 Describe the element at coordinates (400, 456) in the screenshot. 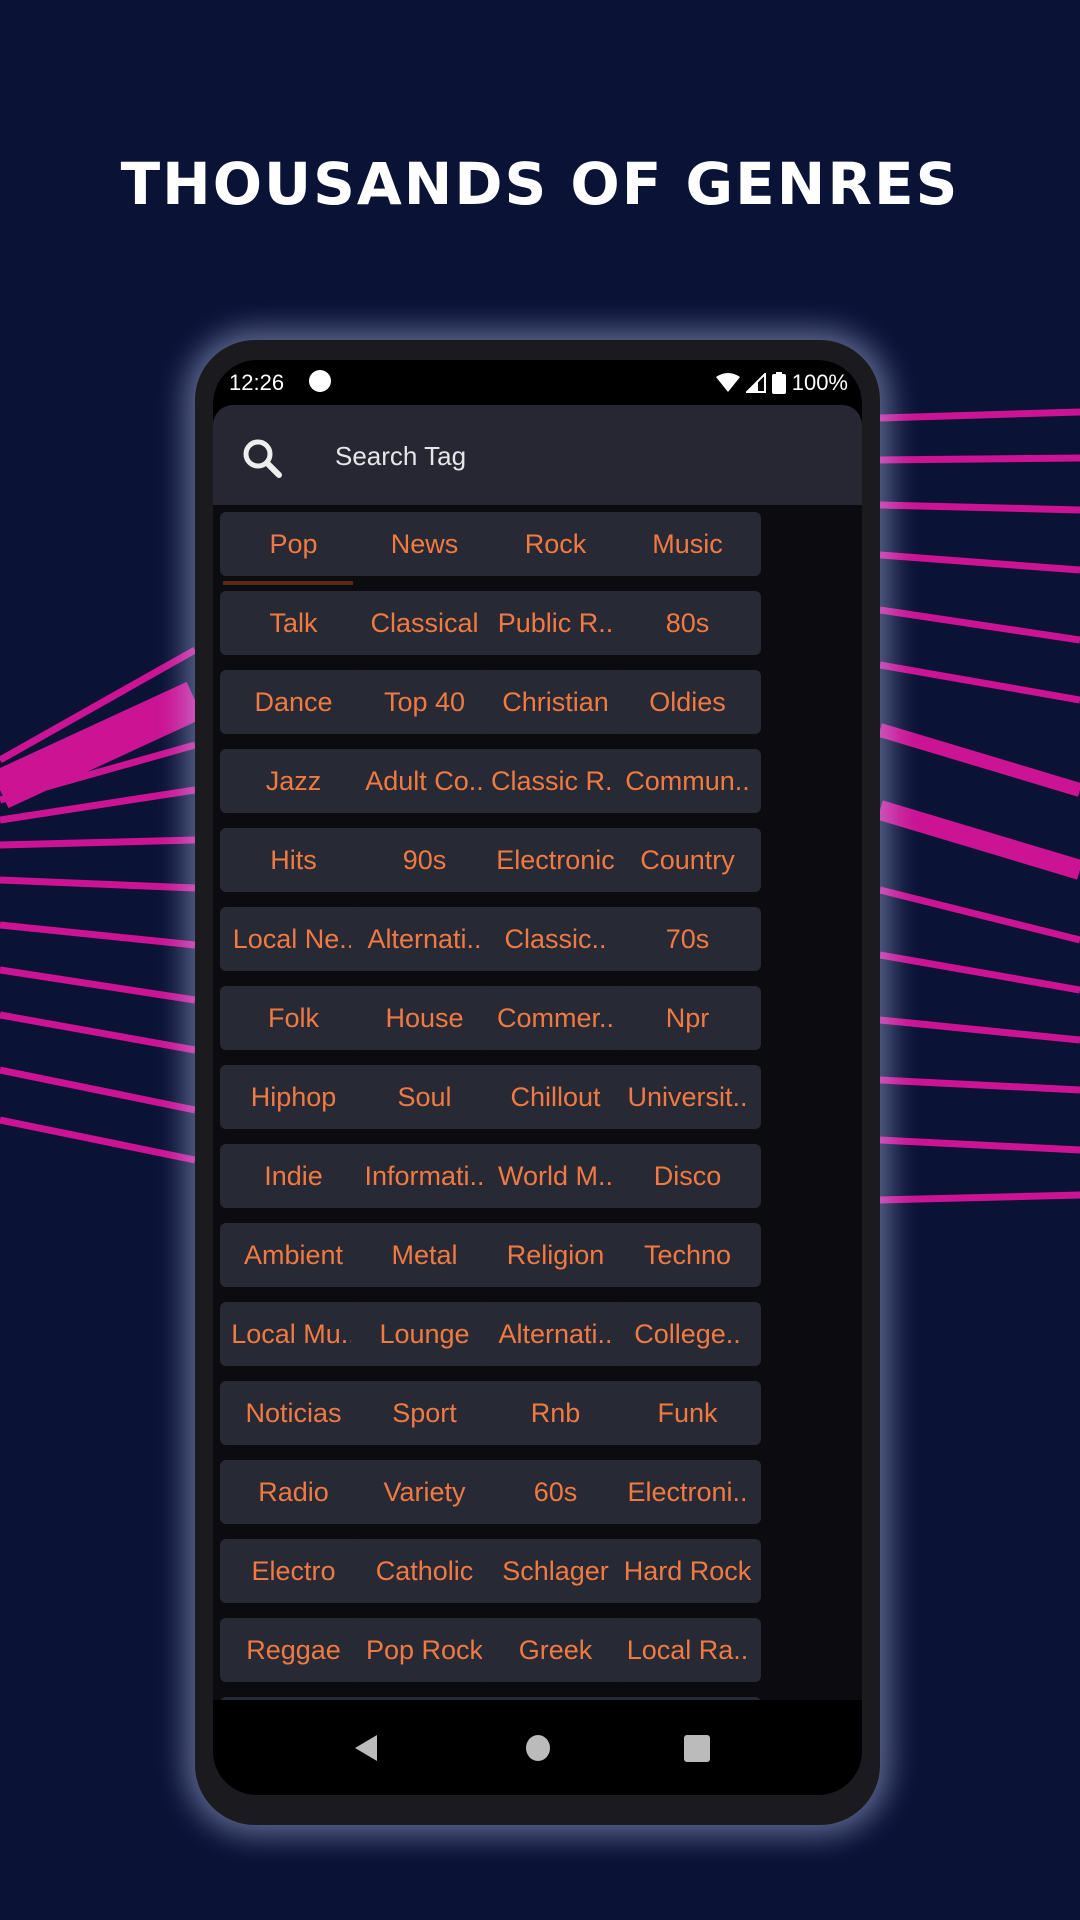

I see `search-input: Search Tag` at that location.